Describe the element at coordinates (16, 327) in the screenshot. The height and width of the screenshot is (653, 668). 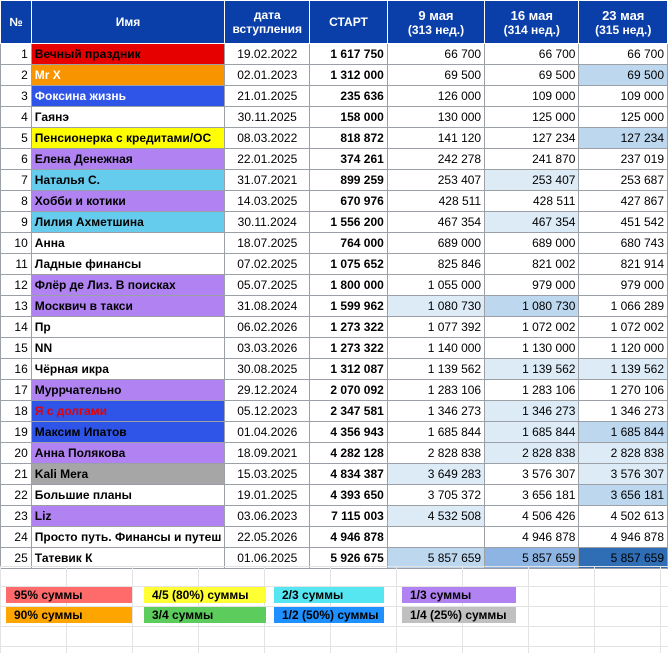
I see `row-index: 14` at that location.